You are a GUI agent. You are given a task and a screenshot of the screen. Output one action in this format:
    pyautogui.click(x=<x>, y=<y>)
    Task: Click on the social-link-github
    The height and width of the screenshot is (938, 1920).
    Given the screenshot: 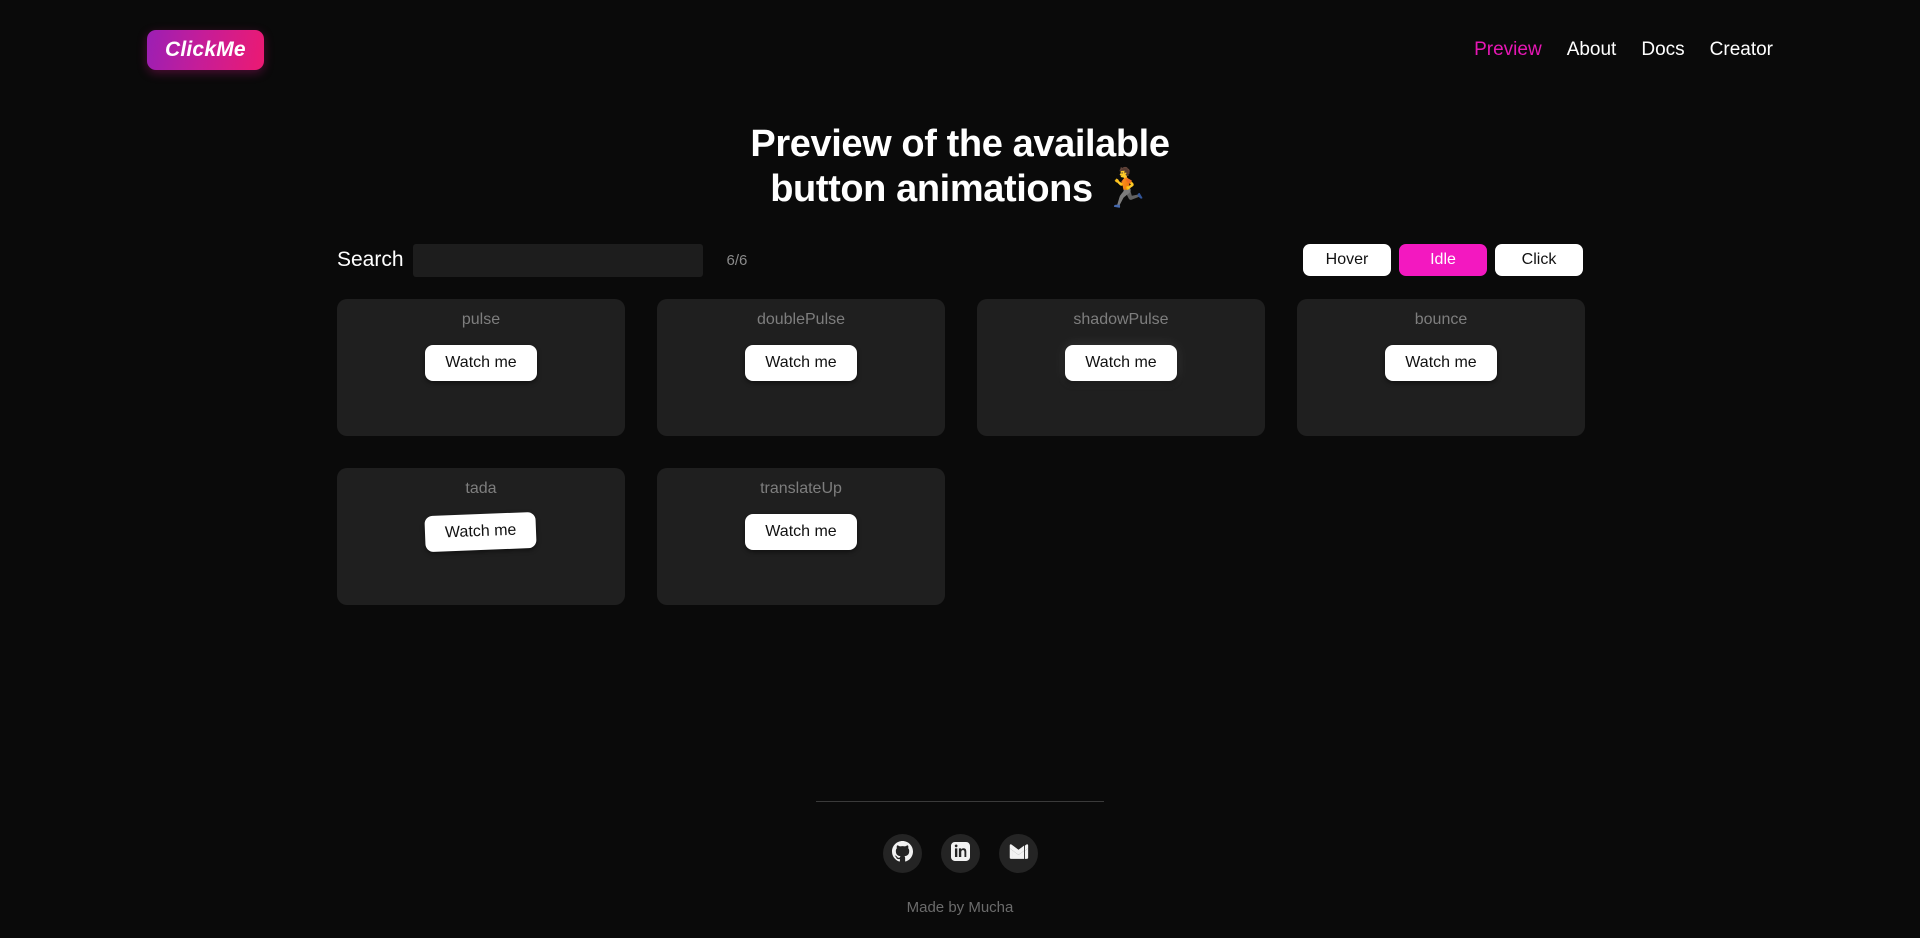 What is the action you would take?
    pyautogui.click(x=902, y=853)
    